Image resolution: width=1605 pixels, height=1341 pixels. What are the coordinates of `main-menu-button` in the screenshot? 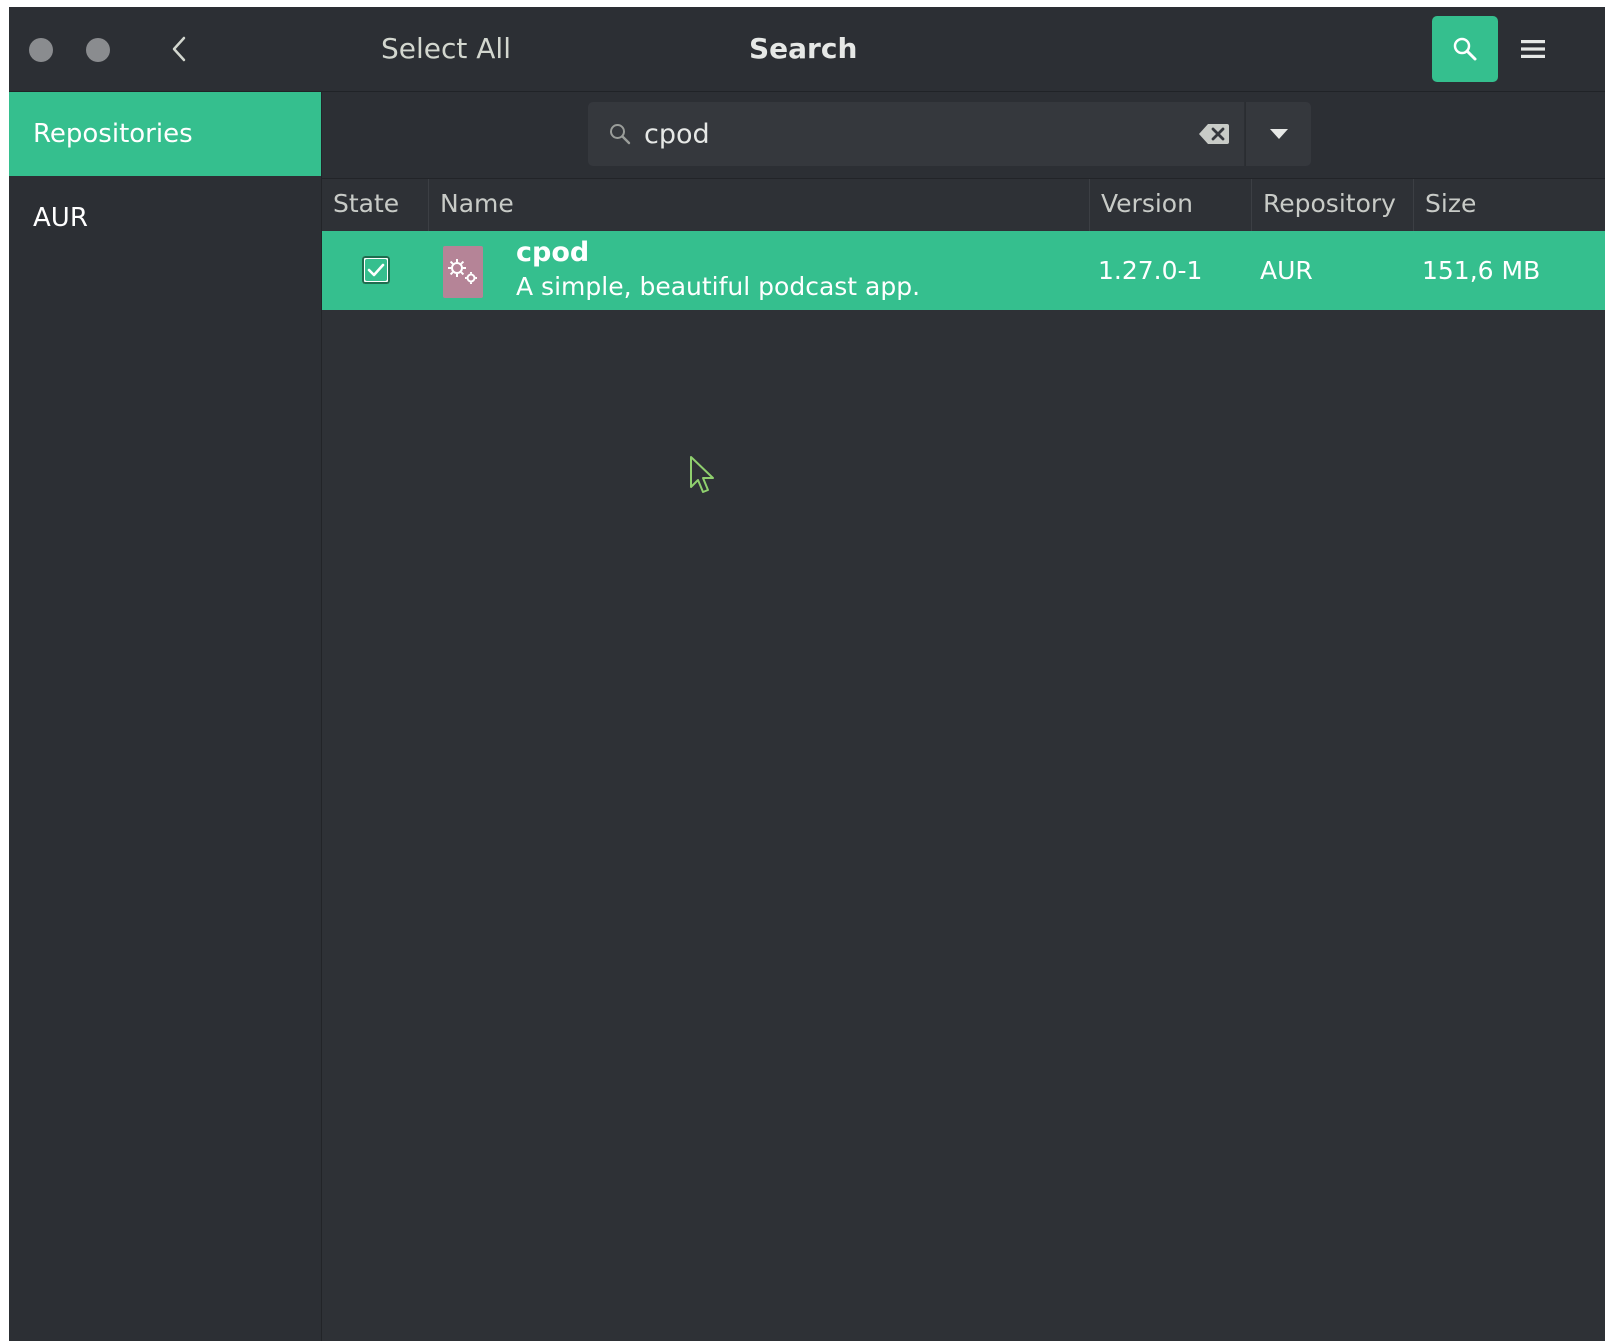 It's located at (1533, 49).